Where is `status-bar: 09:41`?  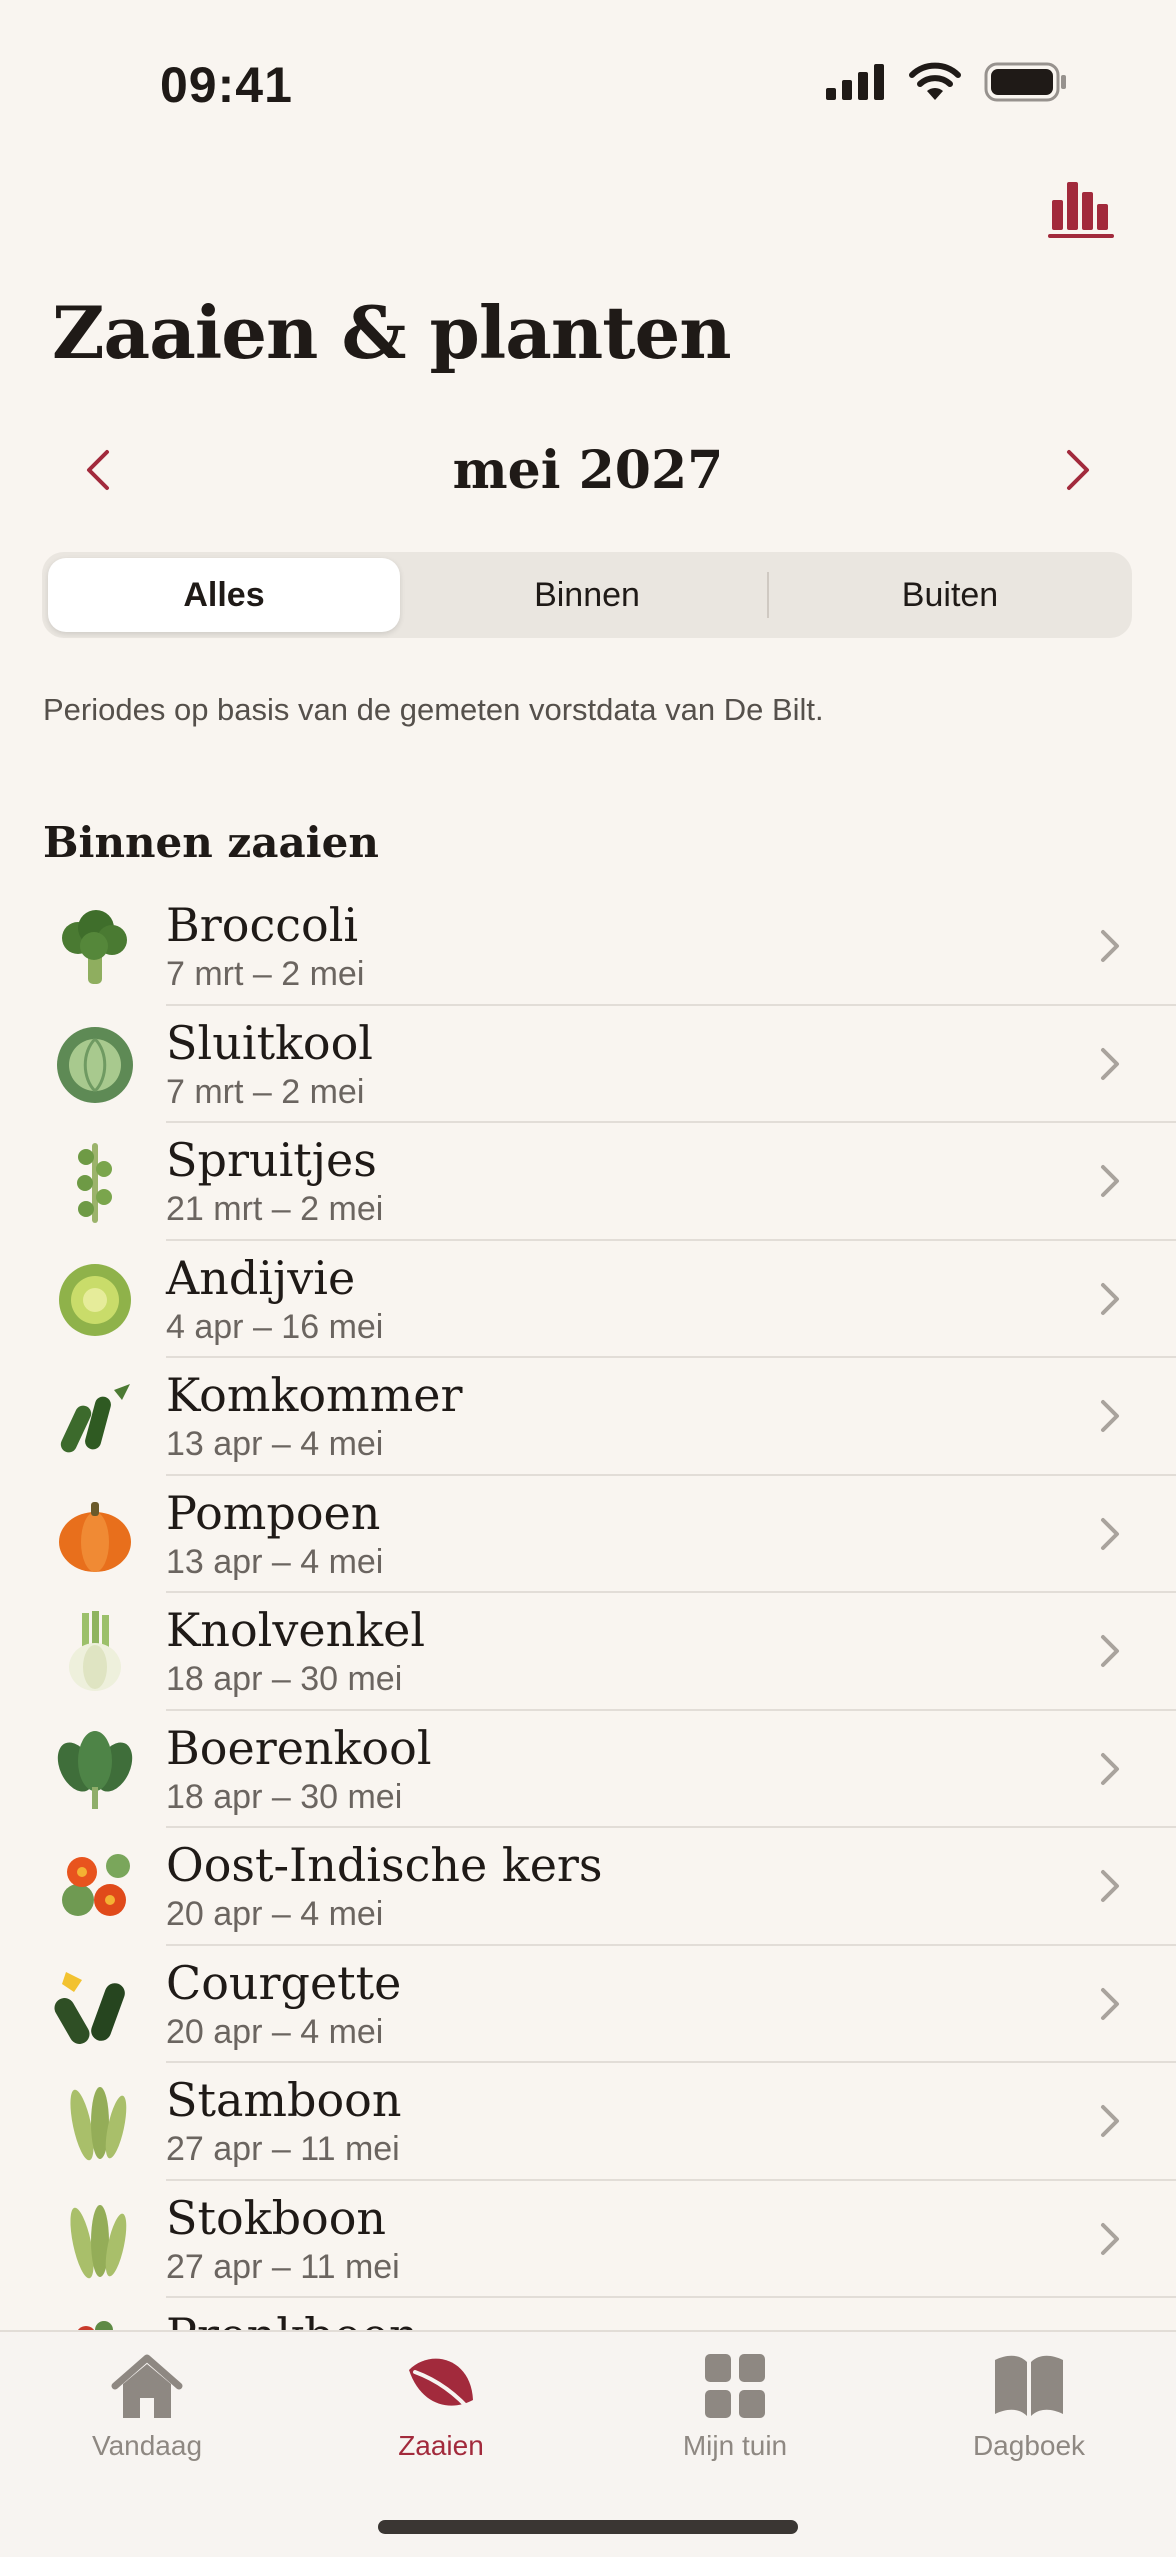
status-bar: 09:41 is located at coordinates (588, 85).